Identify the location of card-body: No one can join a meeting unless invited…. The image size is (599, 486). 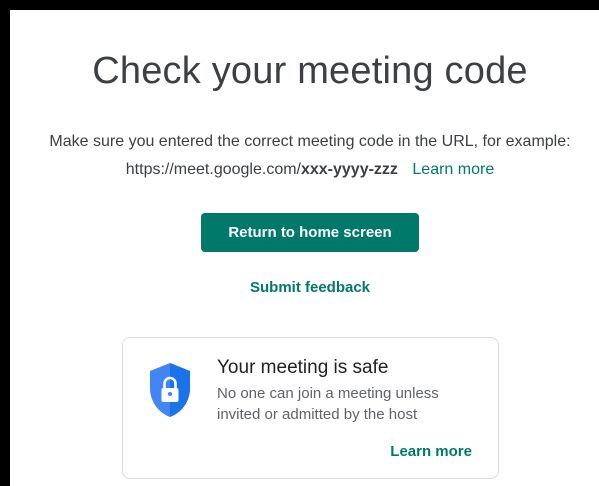
(328, 404).